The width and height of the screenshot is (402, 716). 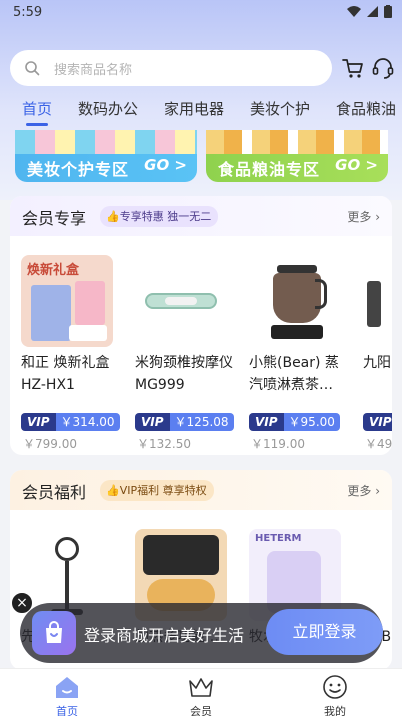 What do you see at coordinates (311, 422) in the screenshot?
I see `vip-price: ￥95.00` at bounding box center [311, 422].